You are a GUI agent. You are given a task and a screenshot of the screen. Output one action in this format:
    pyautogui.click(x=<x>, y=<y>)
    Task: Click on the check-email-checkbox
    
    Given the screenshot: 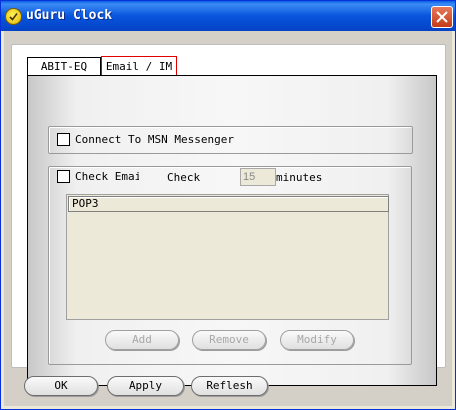 What is the action you would take?
    pyautogui.click(x=63, y=176)
    